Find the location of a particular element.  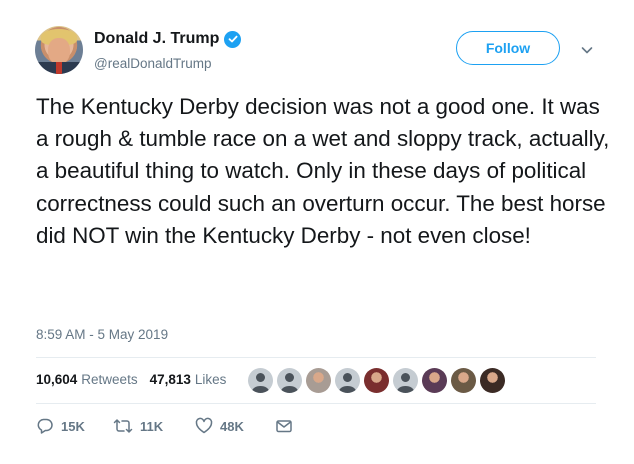

direct-message-action is located at coordinates (284, 426).